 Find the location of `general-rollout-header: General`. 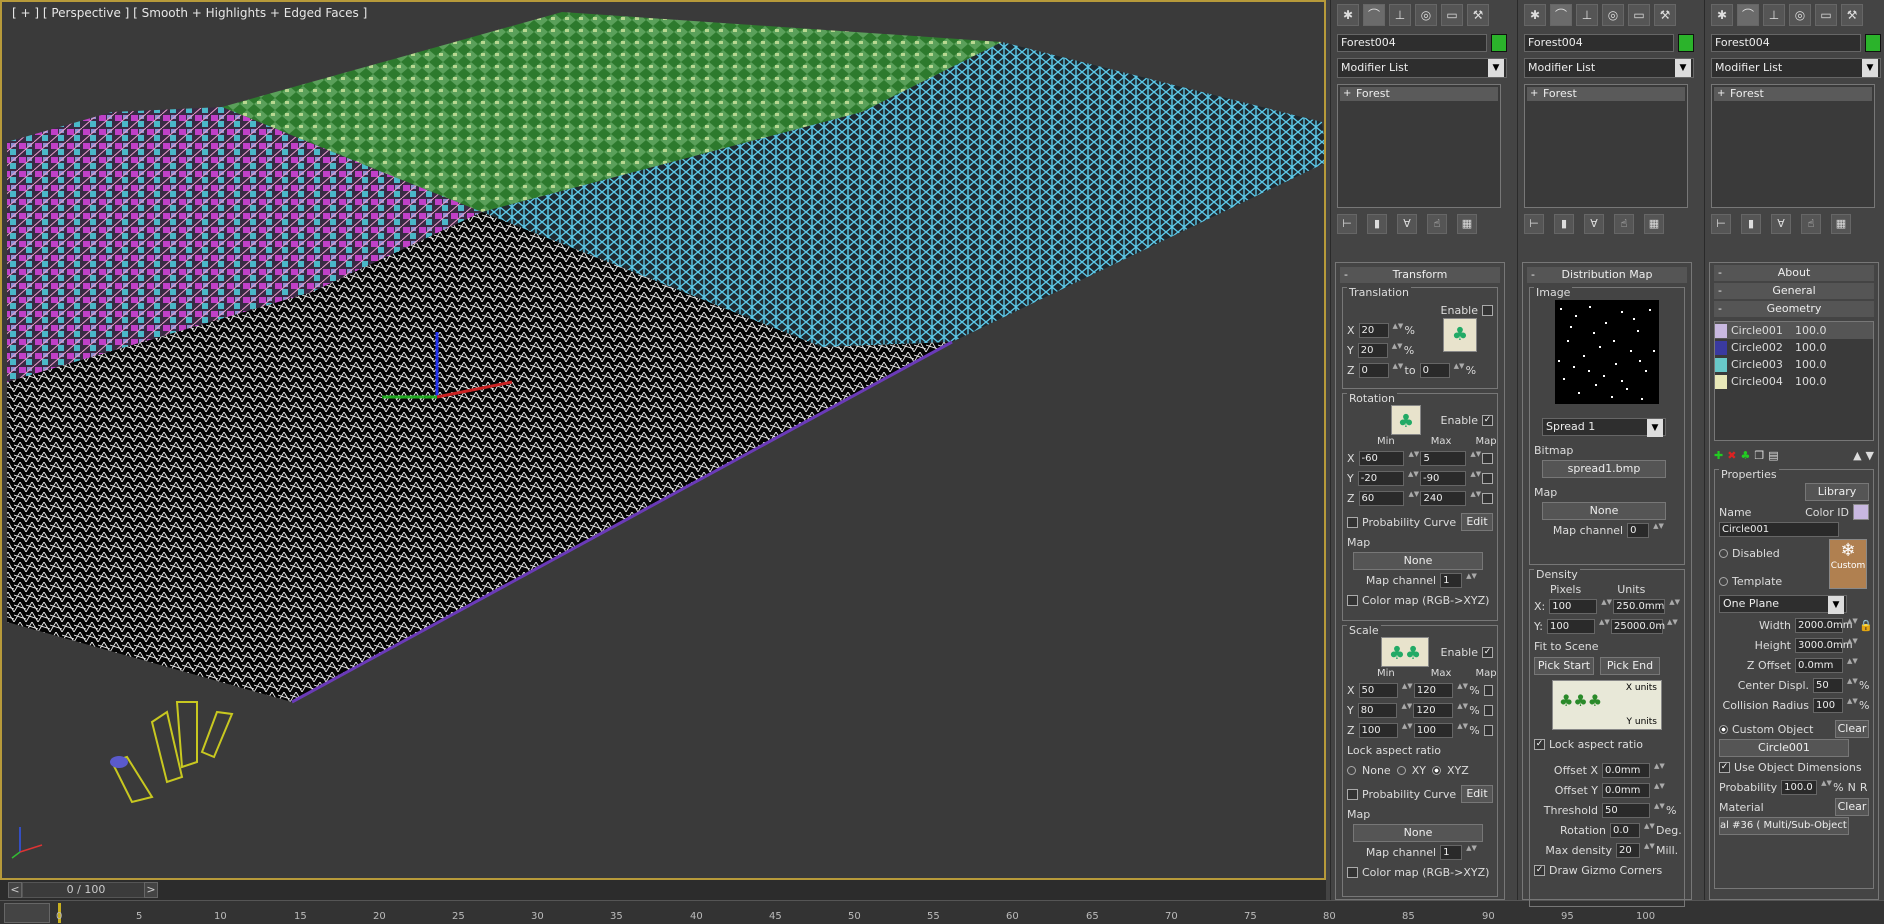

general-rollout-header: General is located at coordinates (1794, 291).